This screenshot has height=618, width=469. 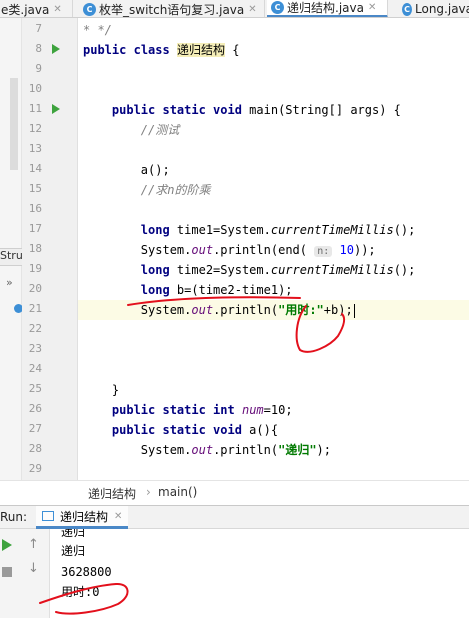 I want to click on code-line-17: long time1=System.currentTimeMillis();, so click(x=278, y=230).